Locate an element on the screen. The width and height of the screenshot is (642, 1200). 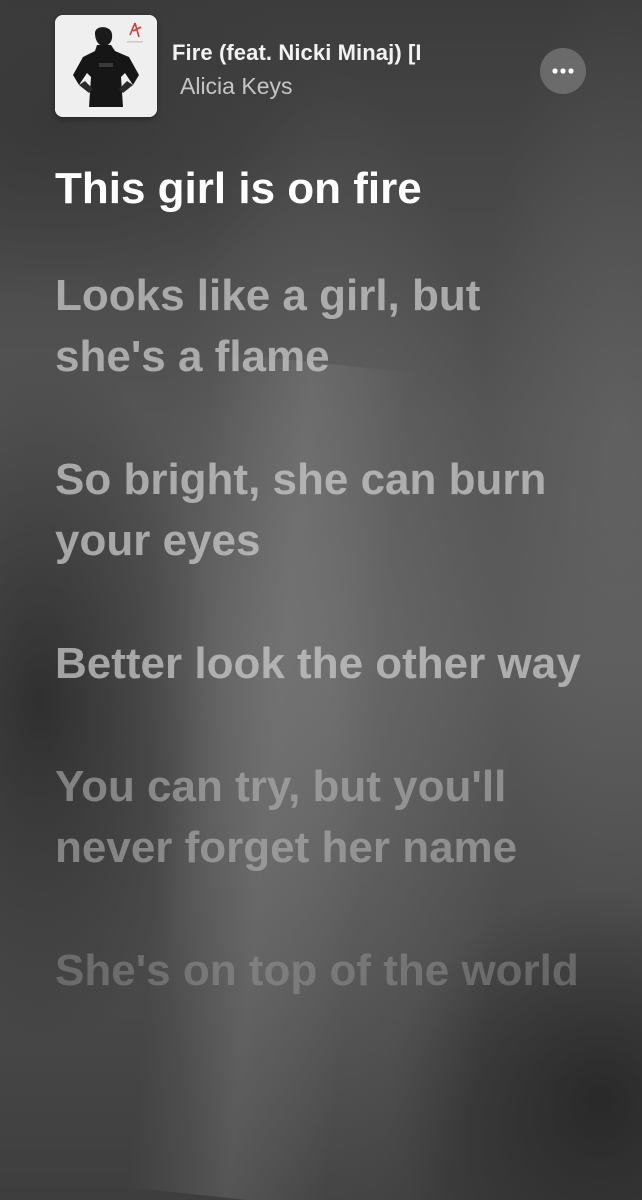
lyric-line: Better look the other way is located at coordinates (325, 663).